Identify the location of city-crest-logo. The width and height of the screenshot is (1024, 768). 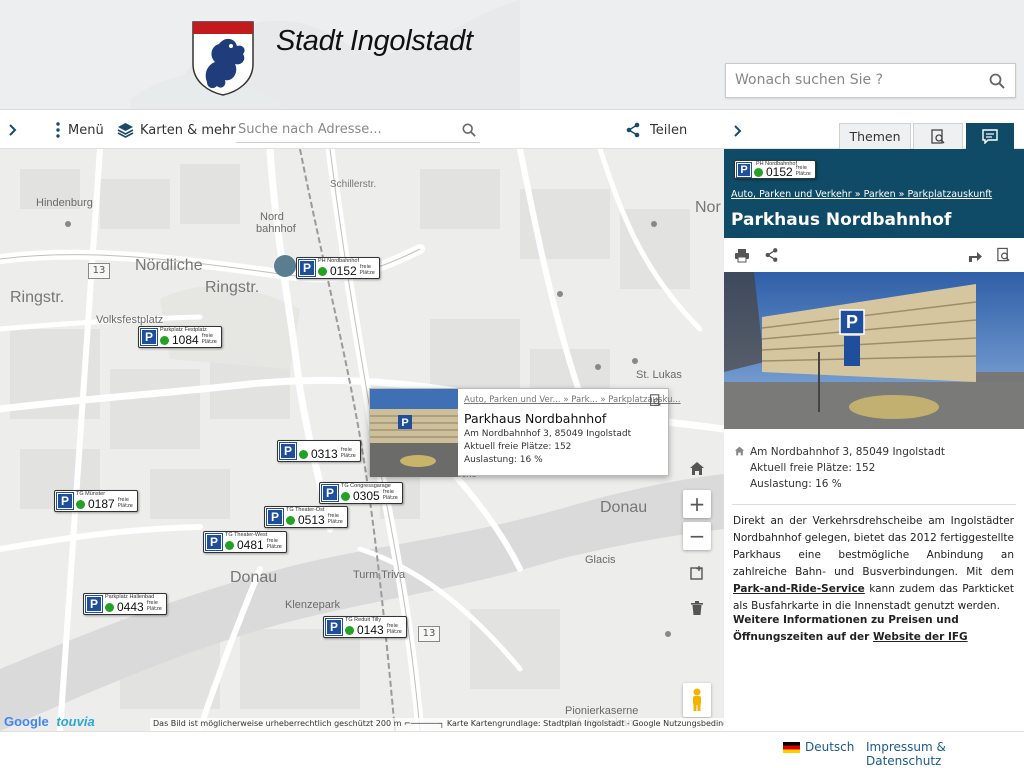
(223, 58).